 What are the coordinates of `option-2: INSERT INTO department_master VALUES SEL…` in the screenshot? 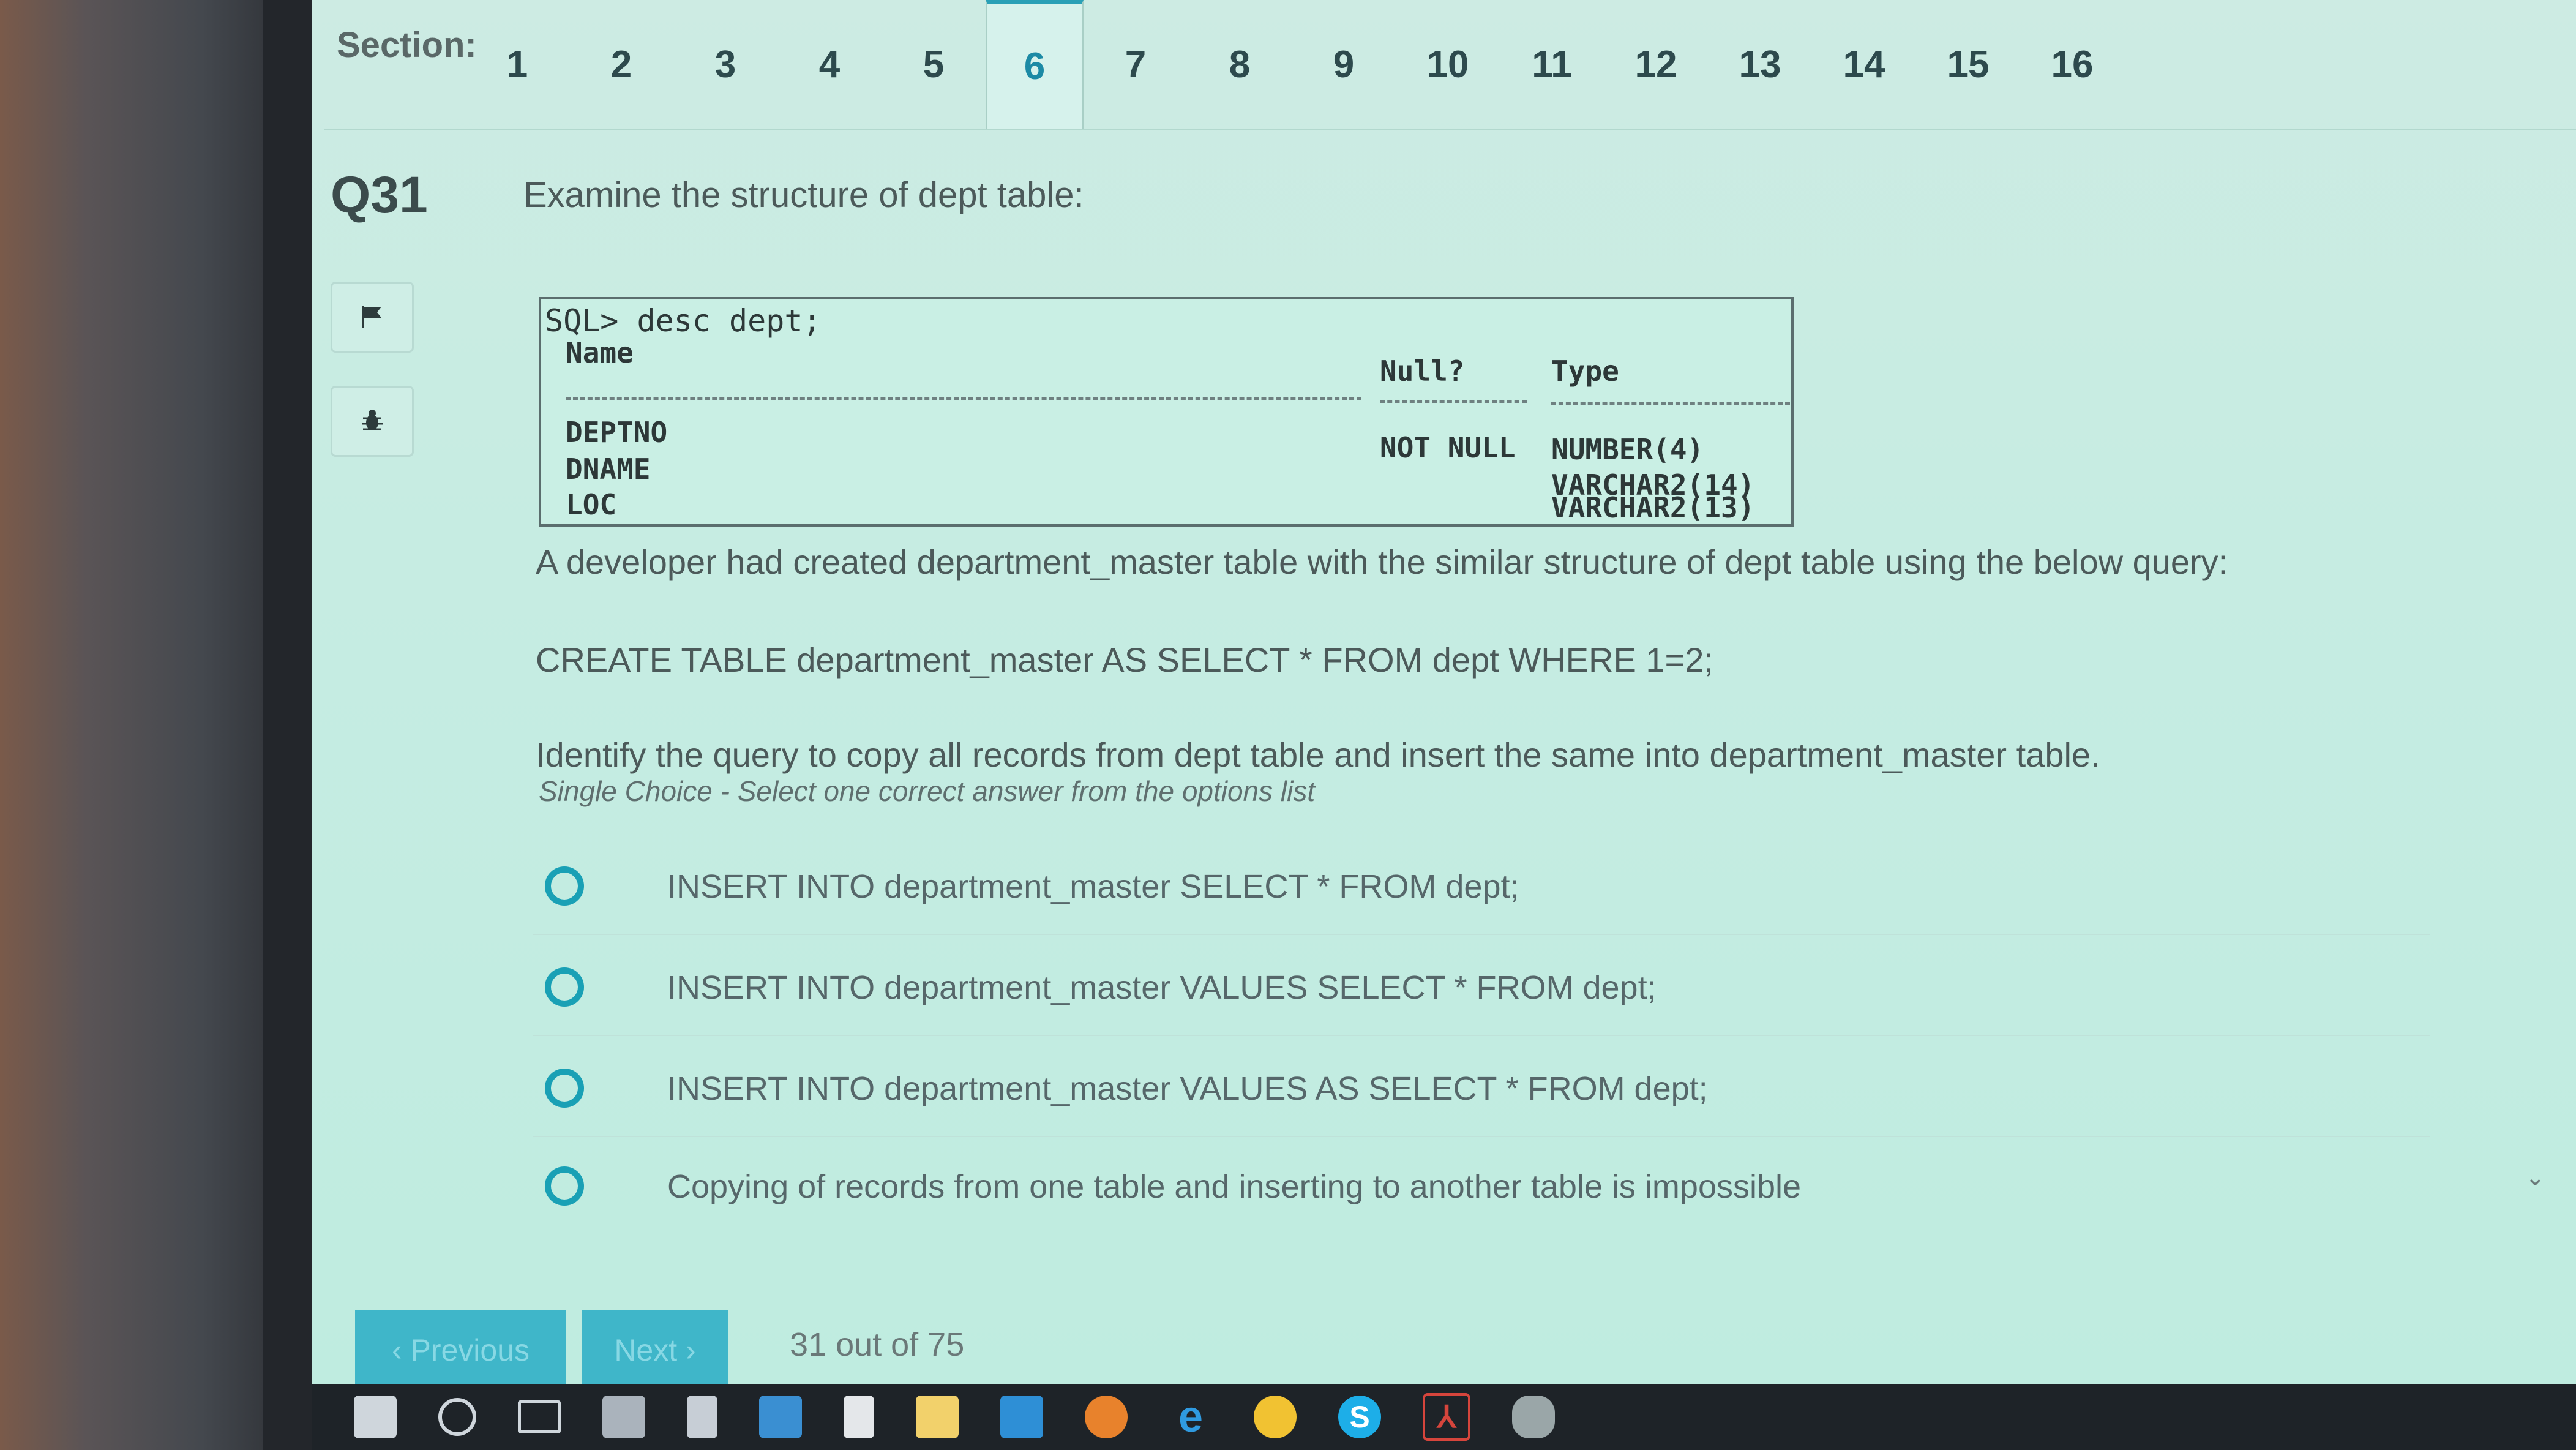 It's located at (1481, 989).